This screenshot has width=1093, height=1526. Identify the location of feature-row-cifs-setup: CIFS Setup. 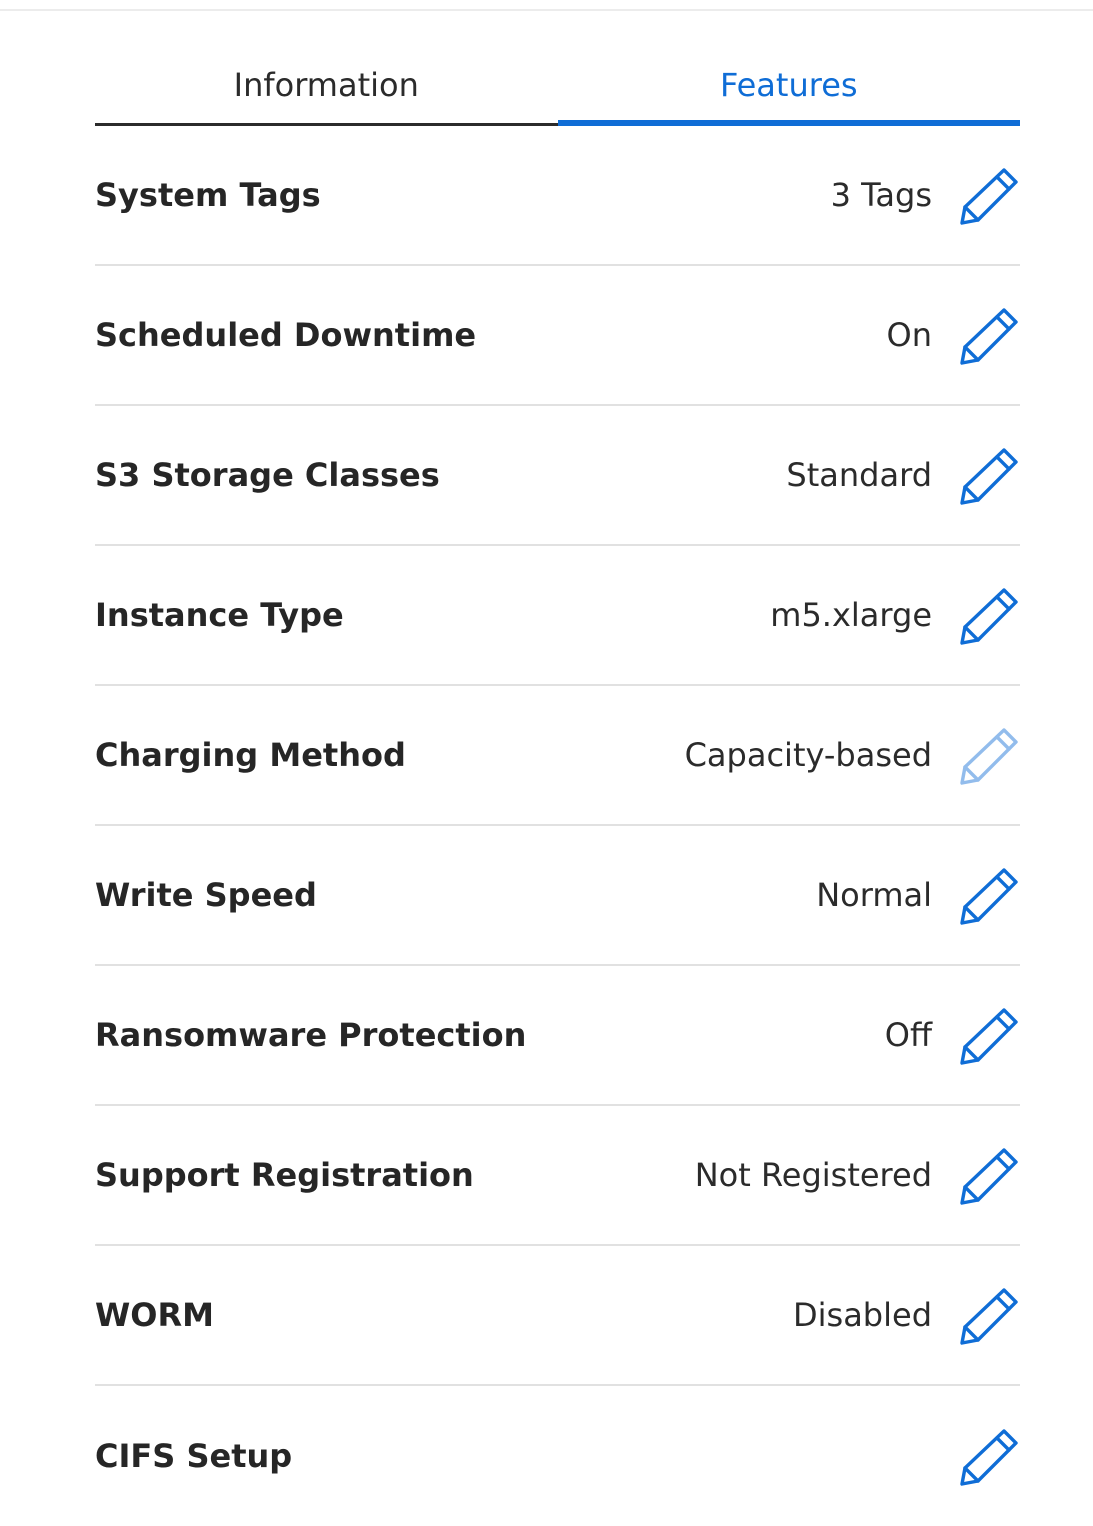
(557, 1456).